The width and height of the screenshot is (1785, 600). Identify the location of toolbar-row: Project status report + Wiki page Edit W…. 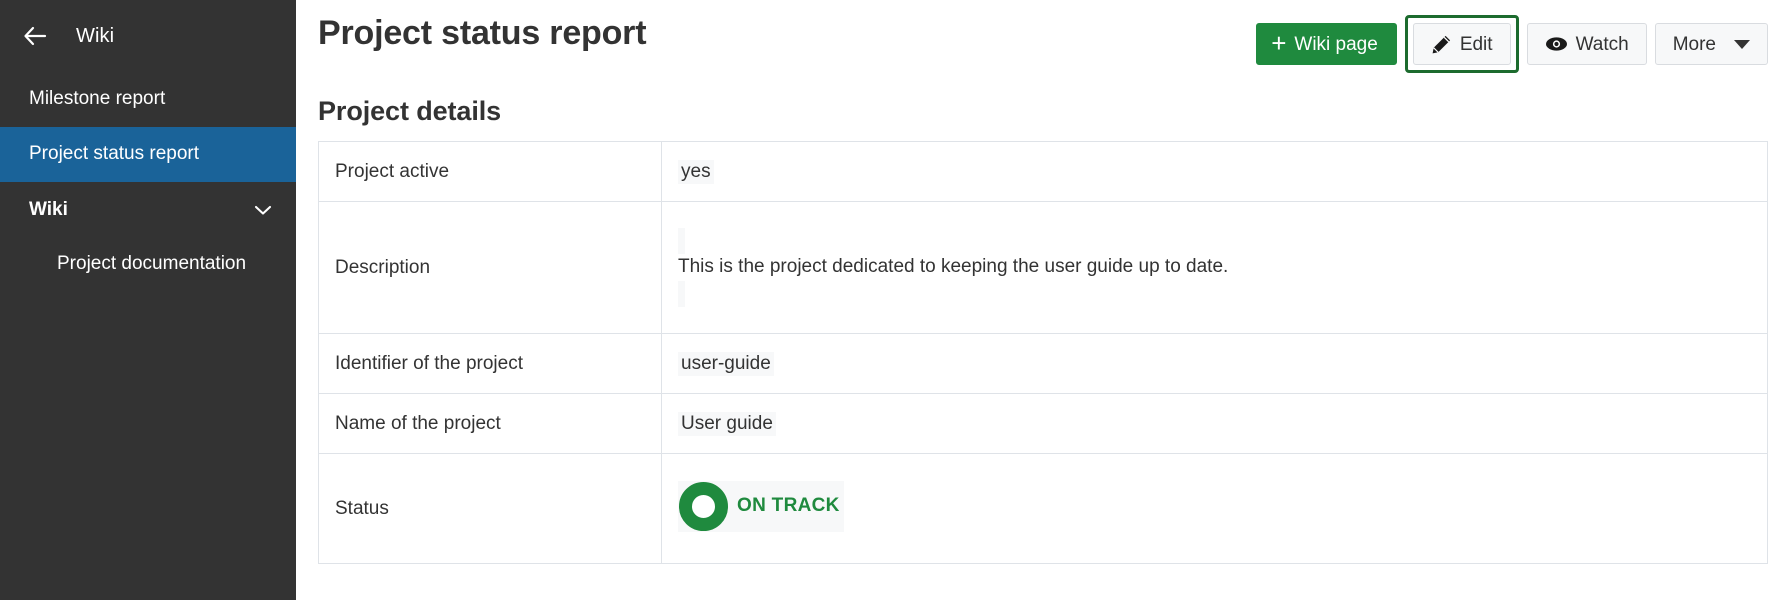
(1051, 36).